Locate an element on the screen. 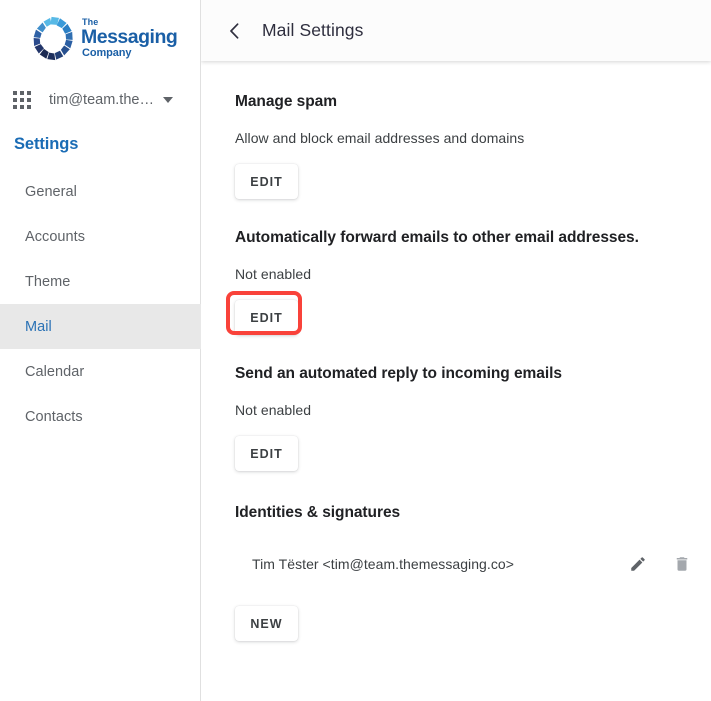  sidebar-item-label: Theme is located at coordinates (48, 281).